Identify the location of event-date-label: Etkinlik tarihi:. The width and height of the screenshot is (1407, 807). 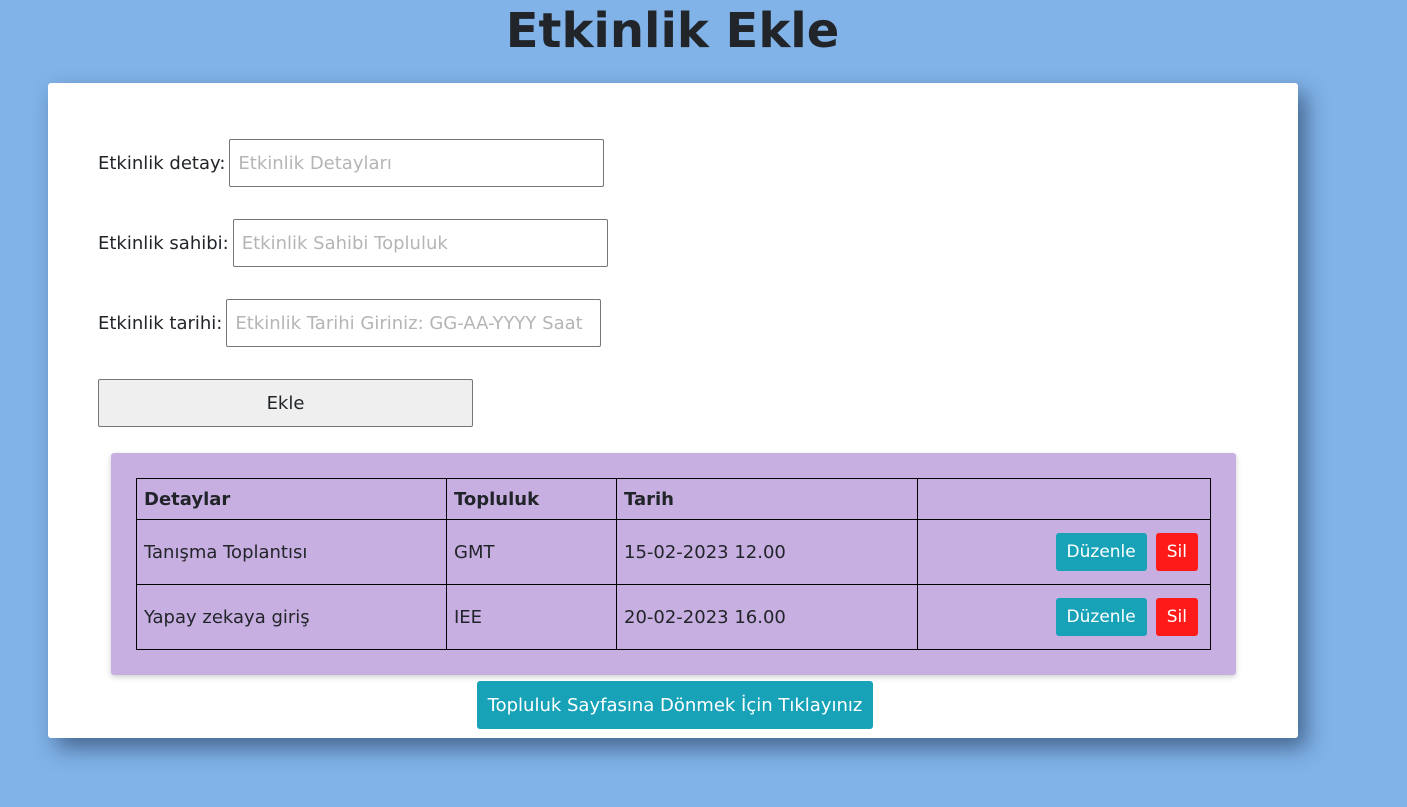
(160, 323).